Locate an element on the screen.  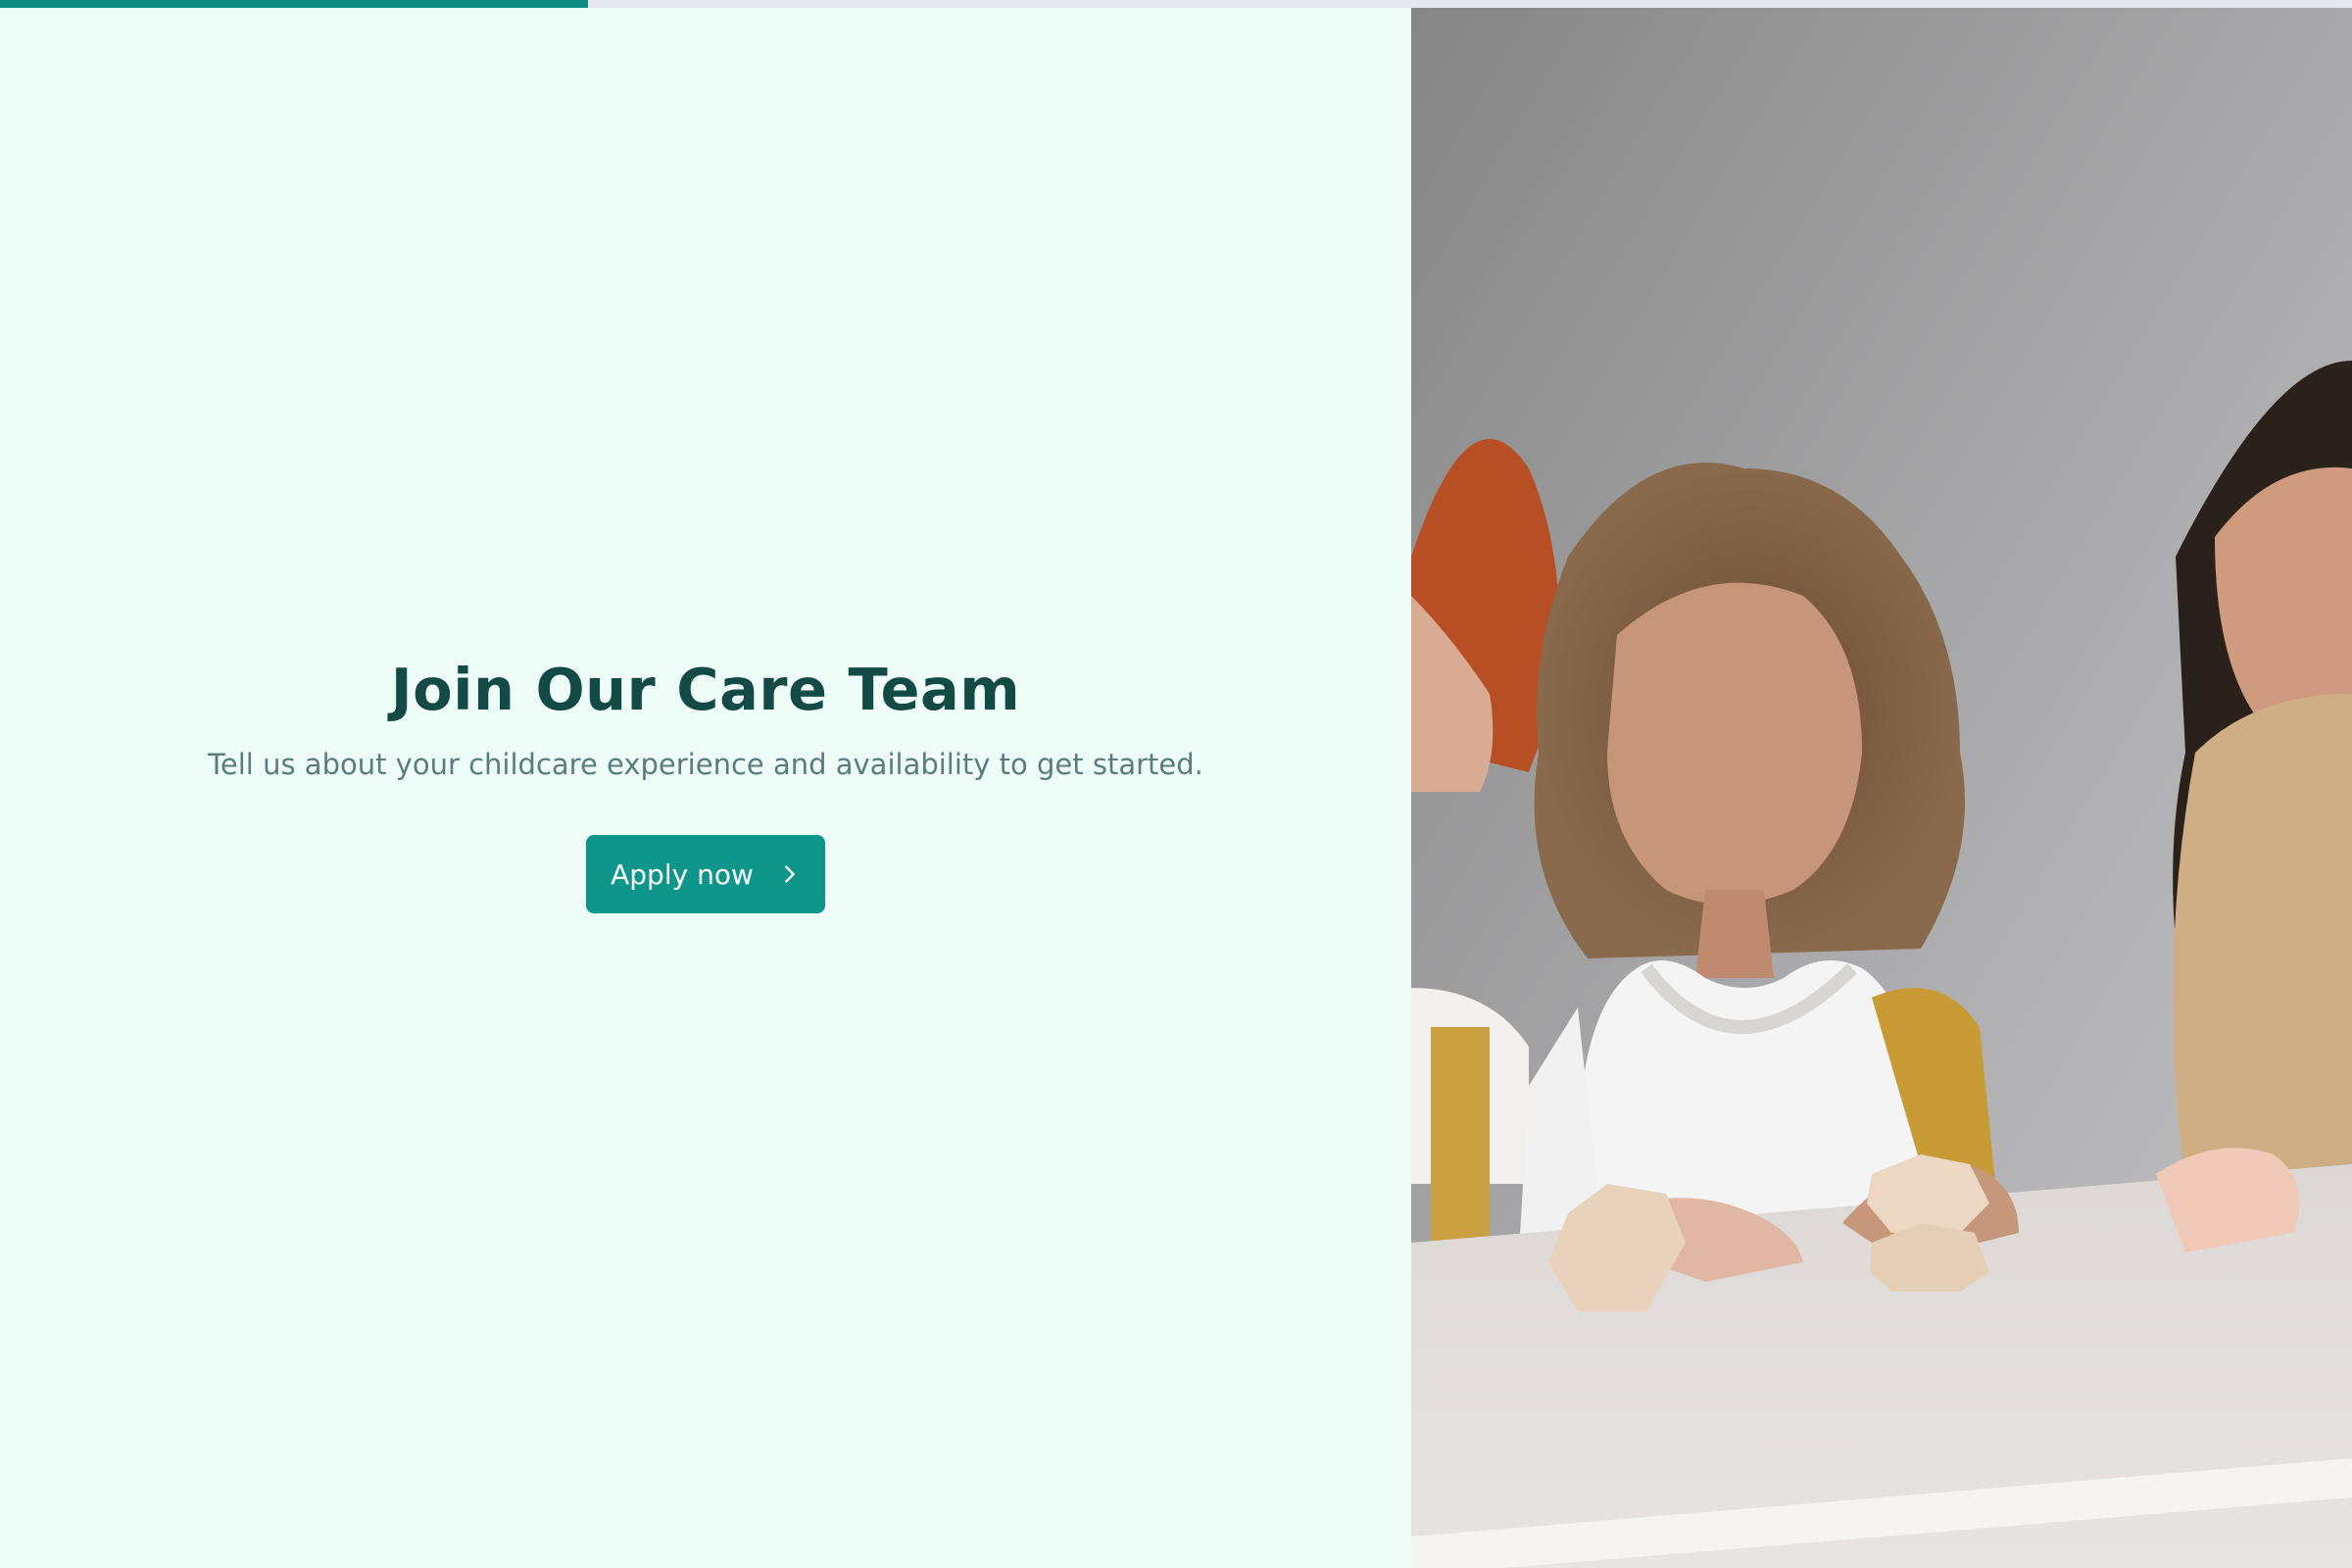
progress-bar is located at coordinates (1176, 4).